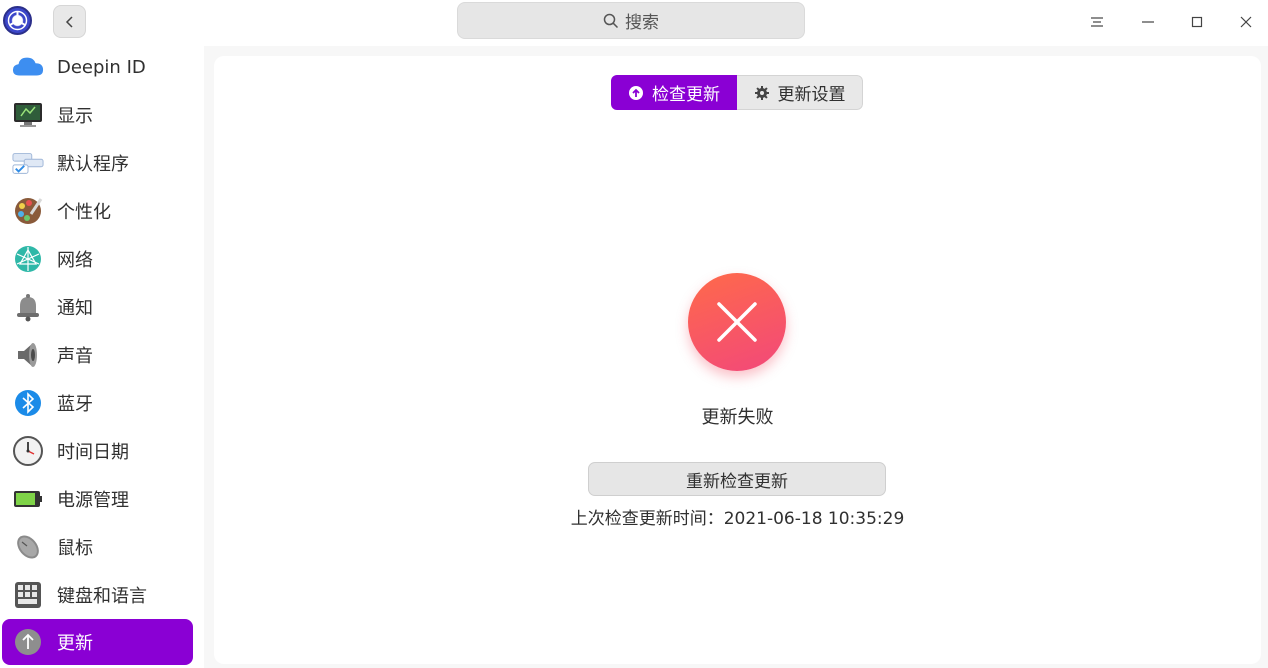  I want to click on battery-icon, so click(28, 499).